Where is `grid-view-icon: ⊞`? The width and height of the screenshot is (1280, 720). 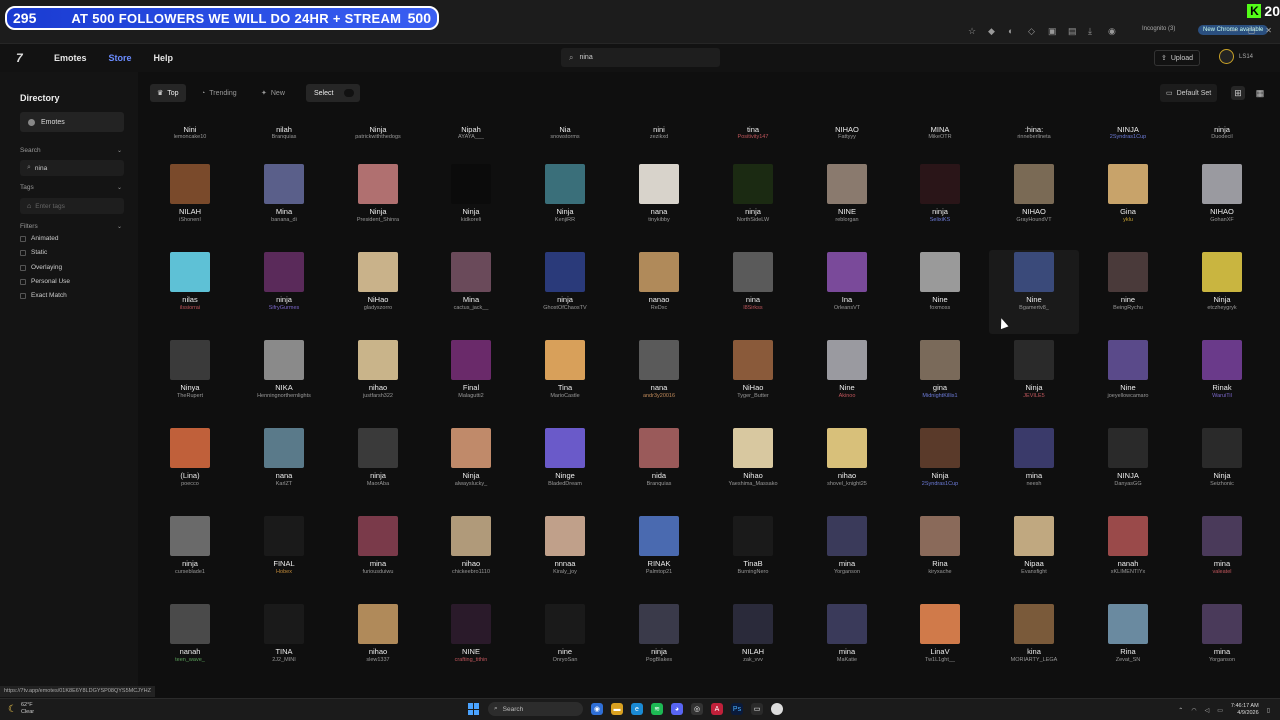
grid-view-icon: ⊞ is located at coordinates (1238, 93).